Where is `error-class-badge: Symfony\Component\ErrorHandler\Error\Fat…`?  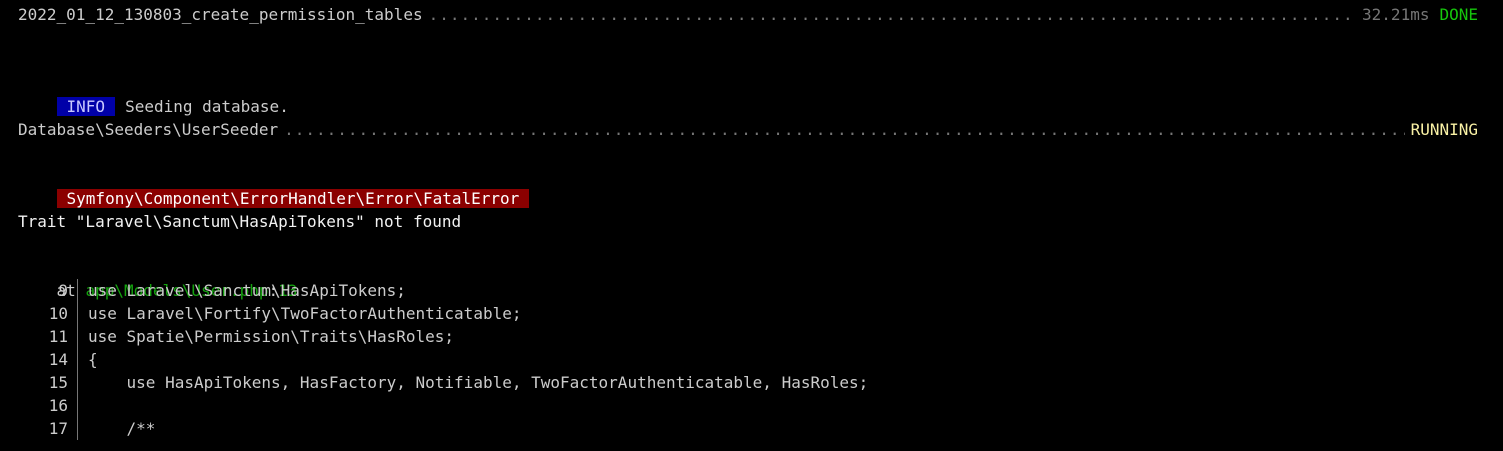
error-class-badge: Symfony\Component\ErrorHandler\Error\Fat… is located at coordinates (293, 198).